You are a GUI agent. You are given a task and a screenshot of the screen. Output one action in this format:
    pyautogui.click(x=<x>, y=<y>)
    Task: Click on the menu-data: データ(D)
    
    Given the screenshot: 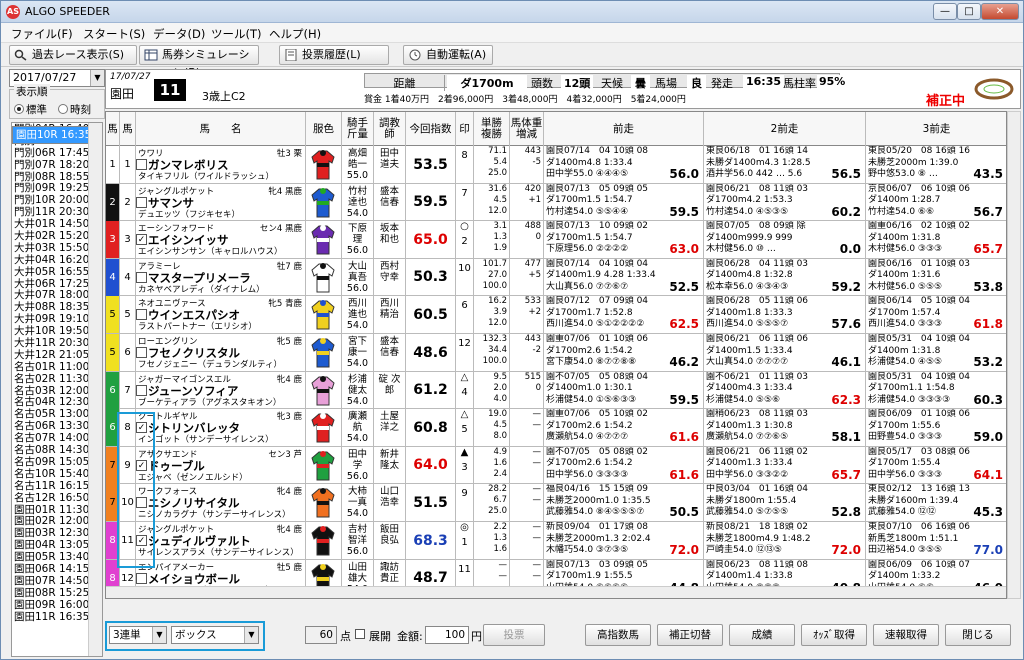 What is the action you would take?
    pyautogui.click(x=179, y=34)
    